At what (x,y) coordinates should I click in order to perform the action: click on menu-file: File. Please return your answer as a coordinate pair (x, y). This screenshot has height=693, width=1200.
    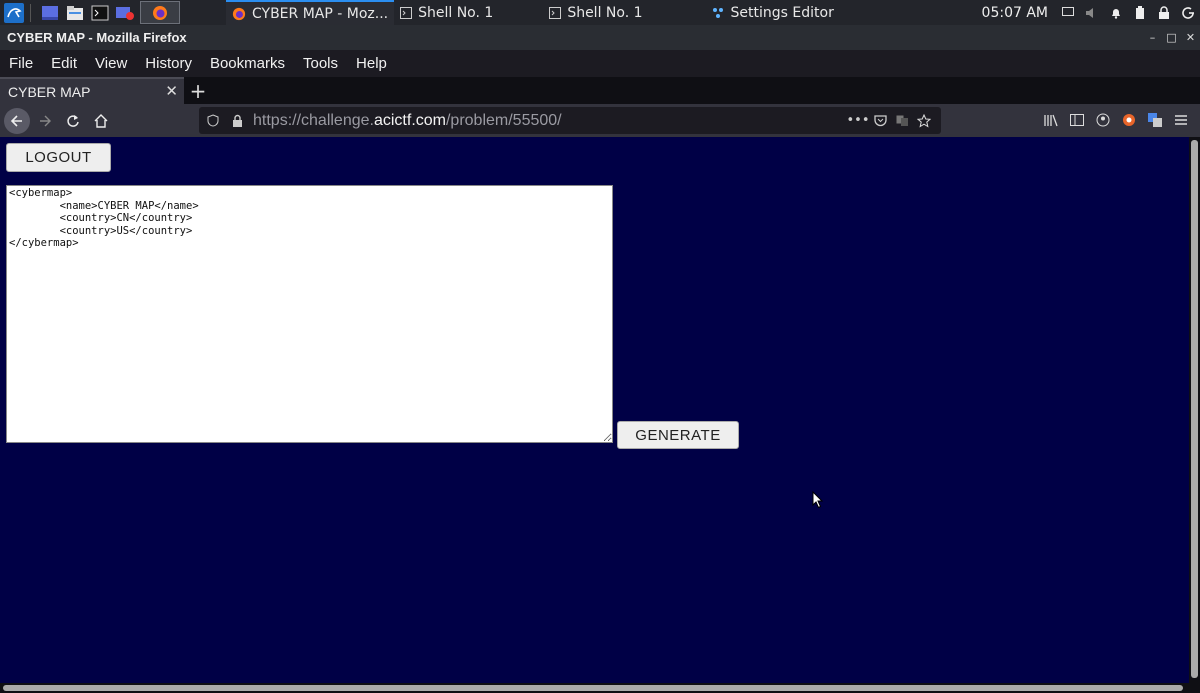
    Looking at the image, I should click on (21, 63).